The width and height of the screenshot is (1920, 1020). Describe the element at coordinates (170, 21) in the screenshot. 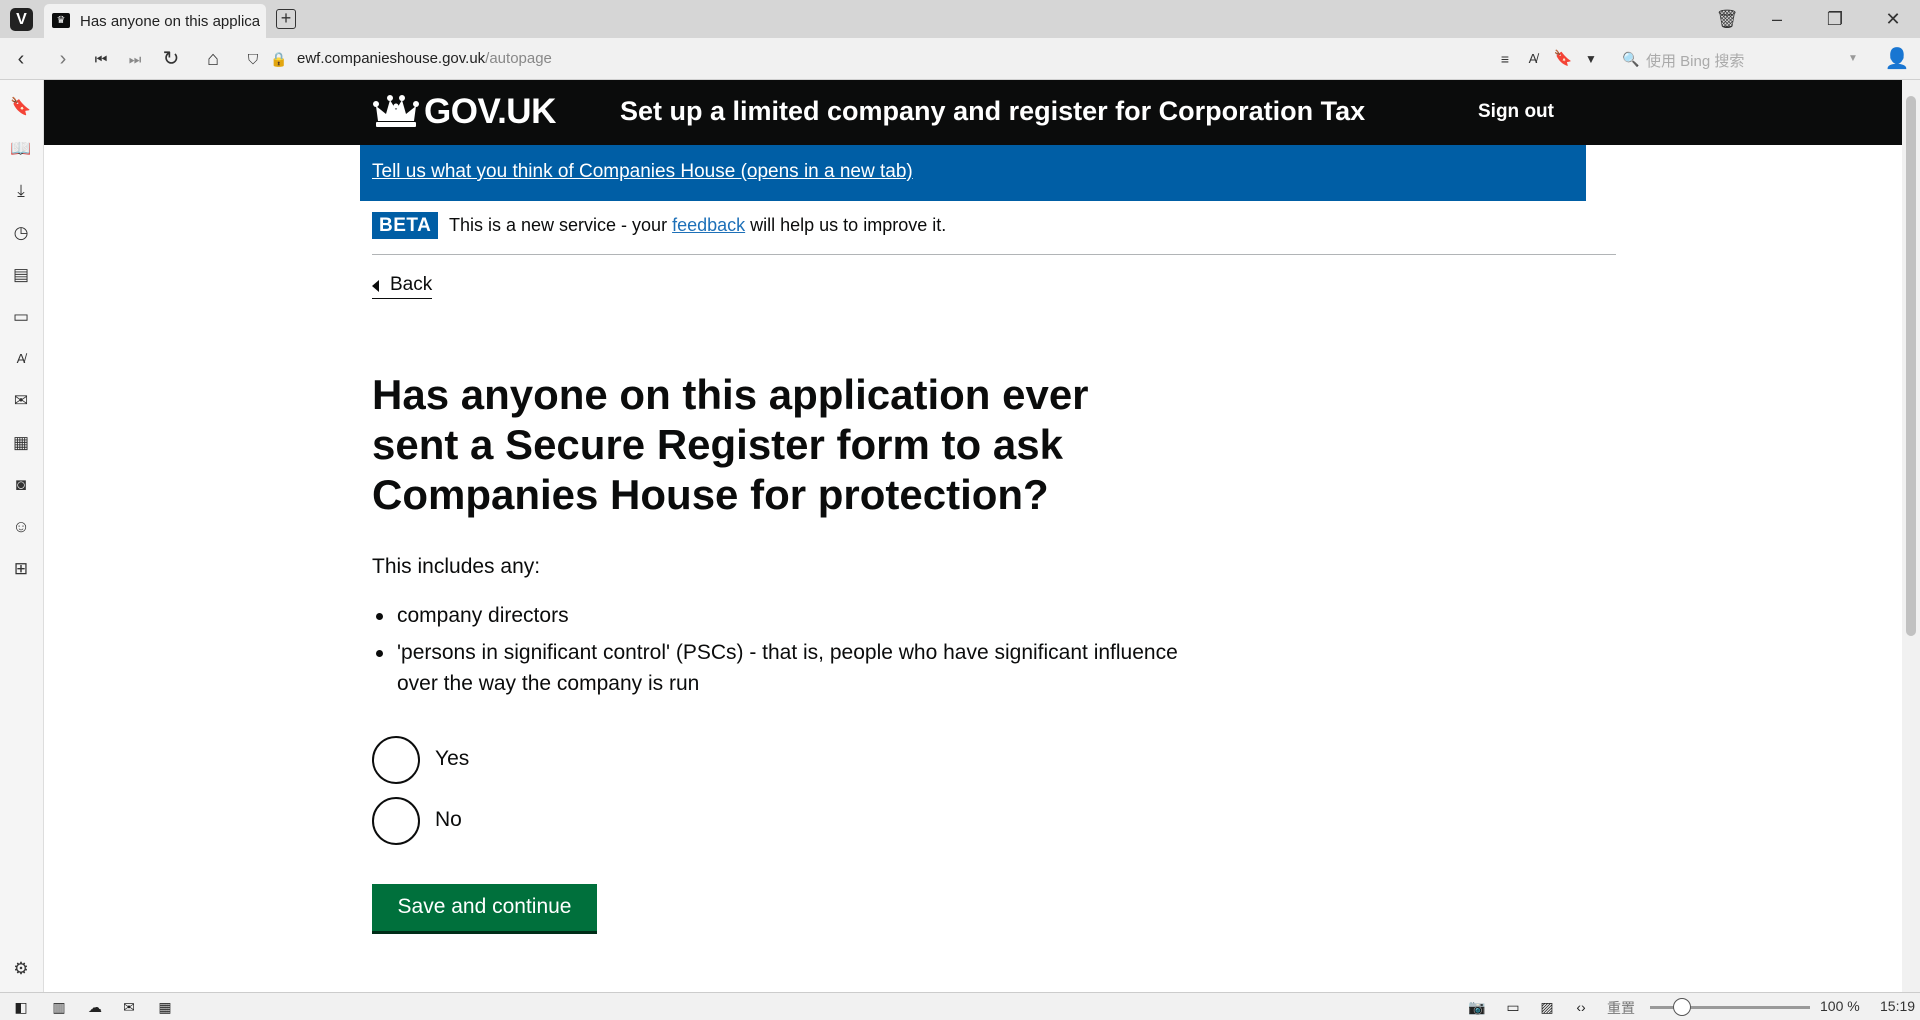

I see `tab-title: Has anyone on this applicat` at that location.